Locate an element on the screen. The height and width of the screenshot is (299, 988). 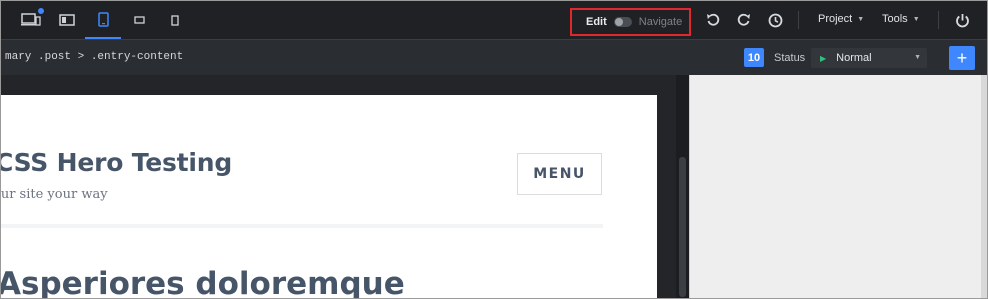
canvas-scrollbar is located at coordinates (682, 186).